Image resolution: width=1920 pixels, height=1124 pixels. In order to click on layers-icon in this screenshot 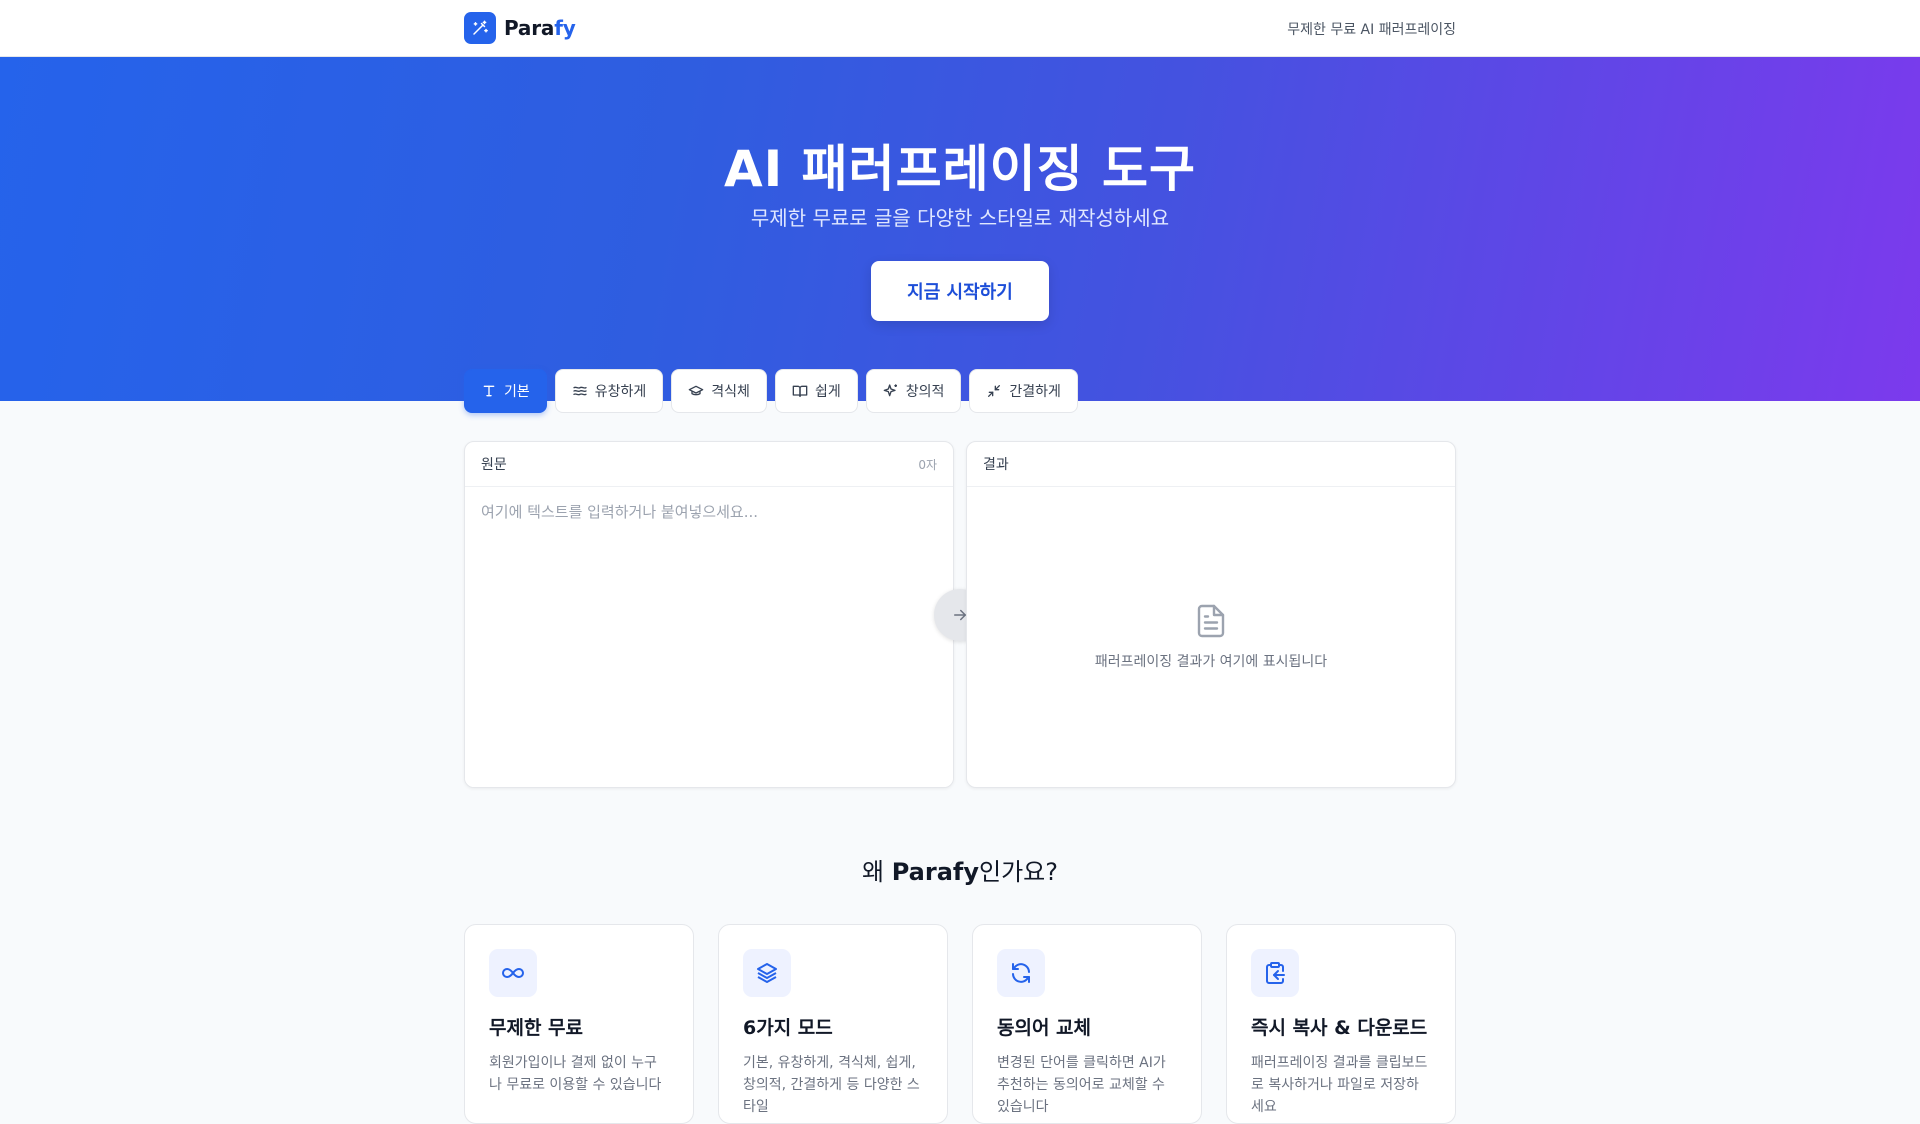, I will do `click(767, 973)`.